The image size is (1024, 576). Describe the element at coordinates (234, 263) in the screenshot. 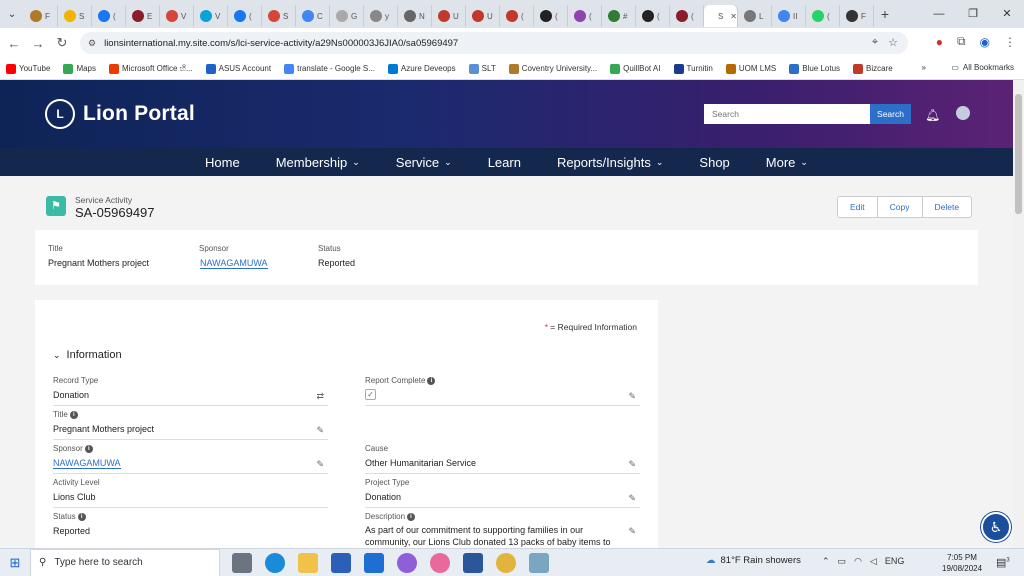

I see `sponsor-link: NAWAGAMUWA` at that location.